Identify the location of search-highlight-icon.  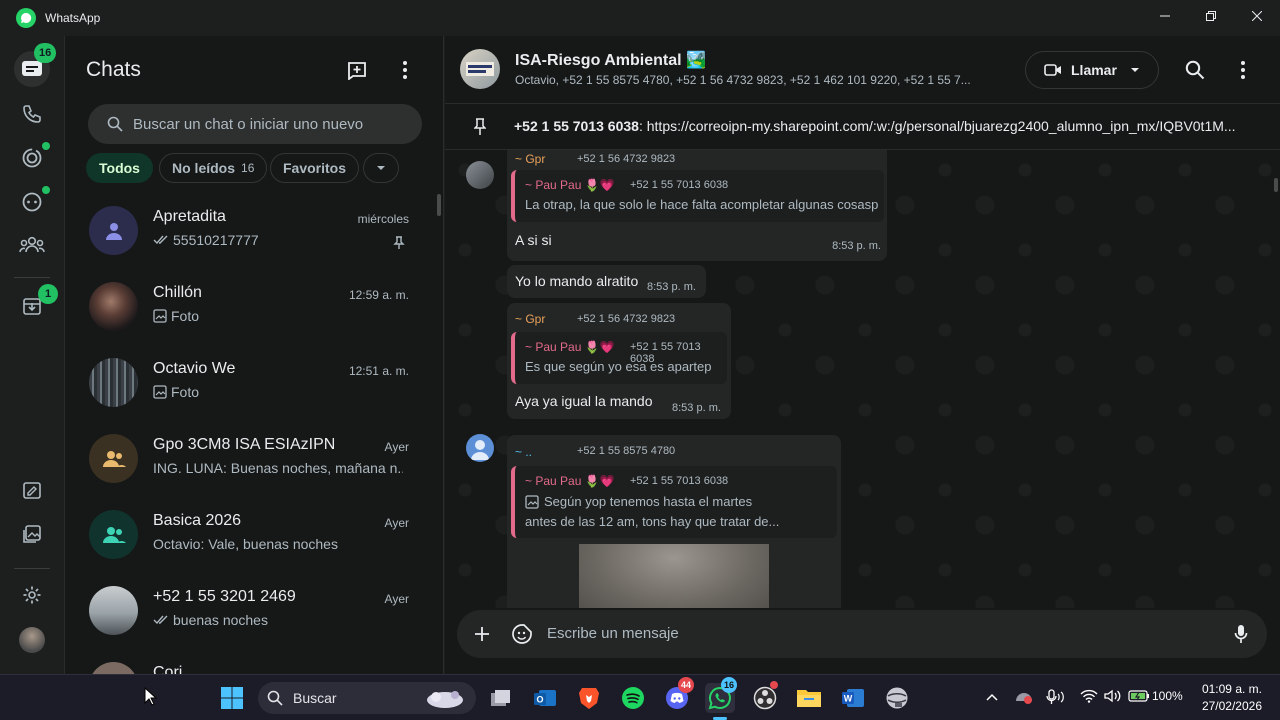
(445, 699).